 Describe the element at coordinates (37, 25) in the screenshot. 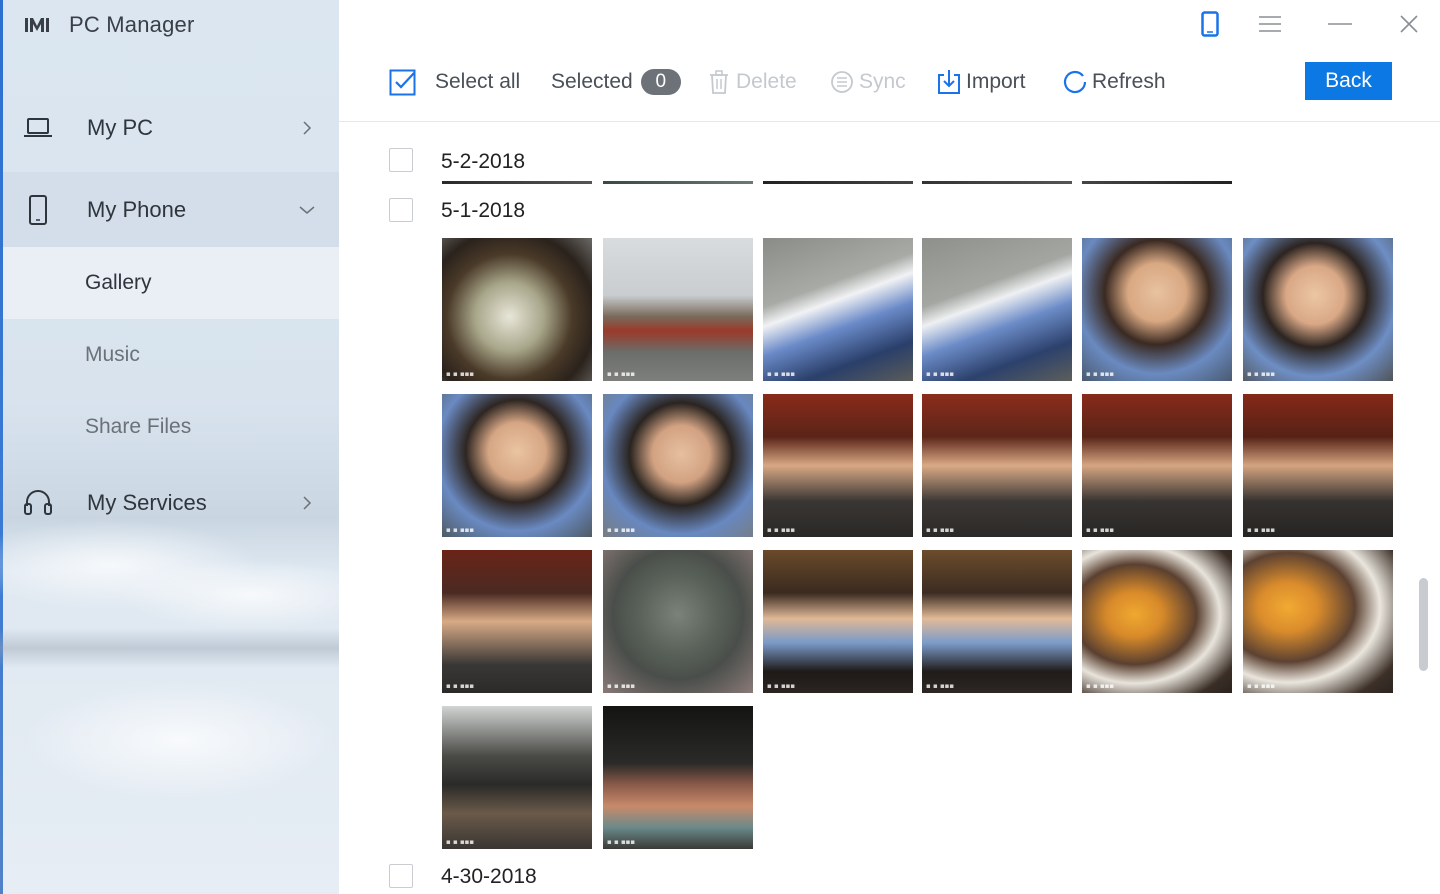

I see `pc-manager-logo-icon` at that location.